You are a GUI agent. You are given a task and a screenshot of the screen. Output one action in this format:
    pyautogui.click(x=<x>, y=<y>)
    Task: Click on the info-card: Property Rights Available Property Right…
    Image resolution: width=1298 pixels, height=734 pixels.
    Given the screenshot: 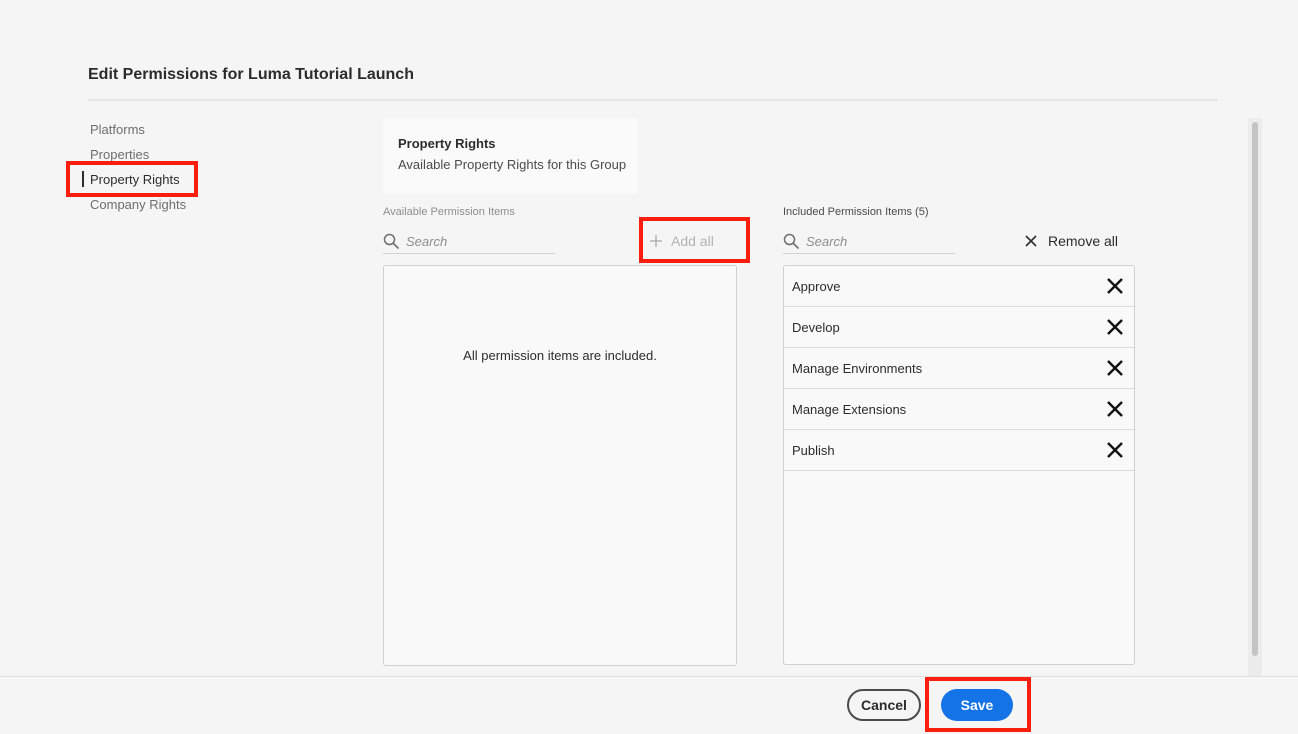 What is the action you would take?
    pyautogui.click(x=510, y=156)
    